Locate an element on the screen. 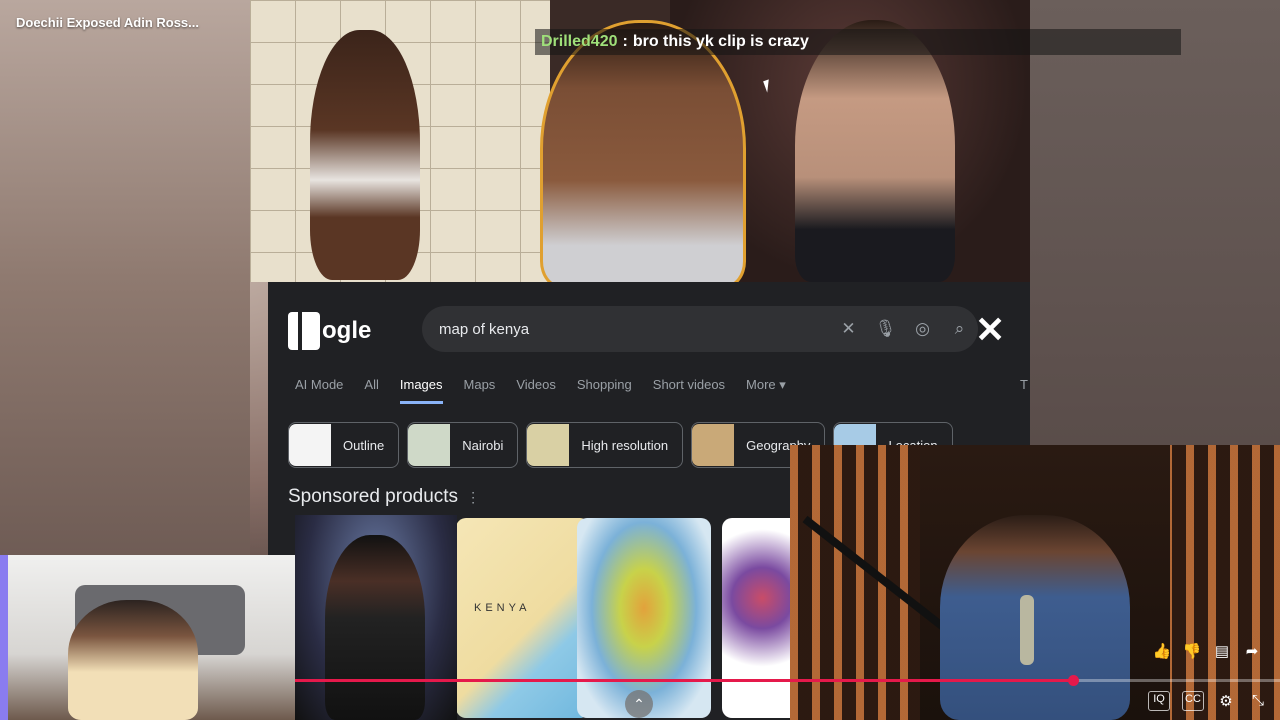 The height and width of the screenshot is (720, 1280). tab-more: More ▾ is located at coordinates (766, 390).